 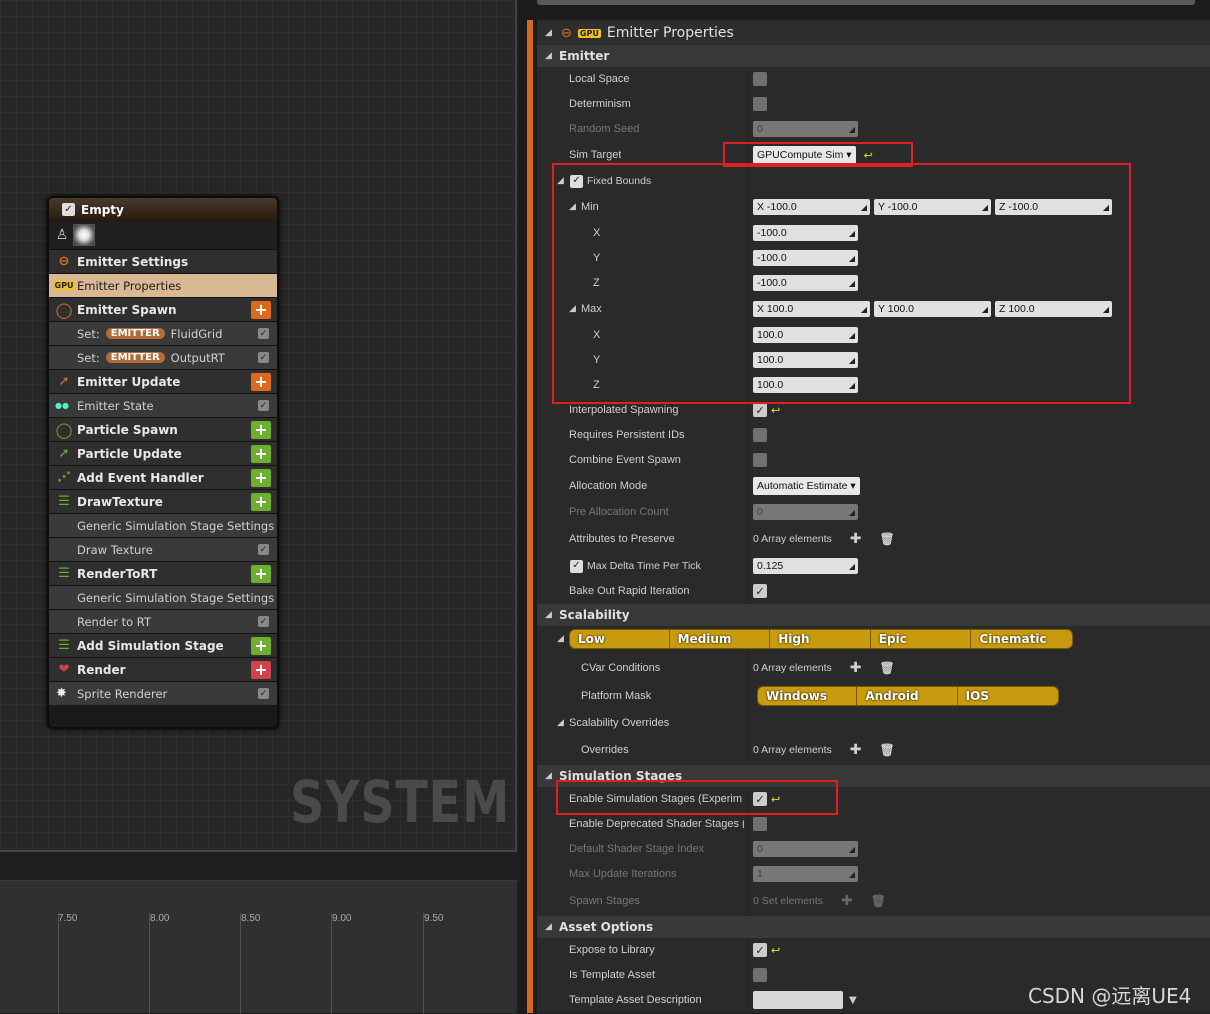 What do you see at coordinates (805, 849) in the screenshot?
I see `default-shader-stage-input: 0` at bounding box center [805, 849].